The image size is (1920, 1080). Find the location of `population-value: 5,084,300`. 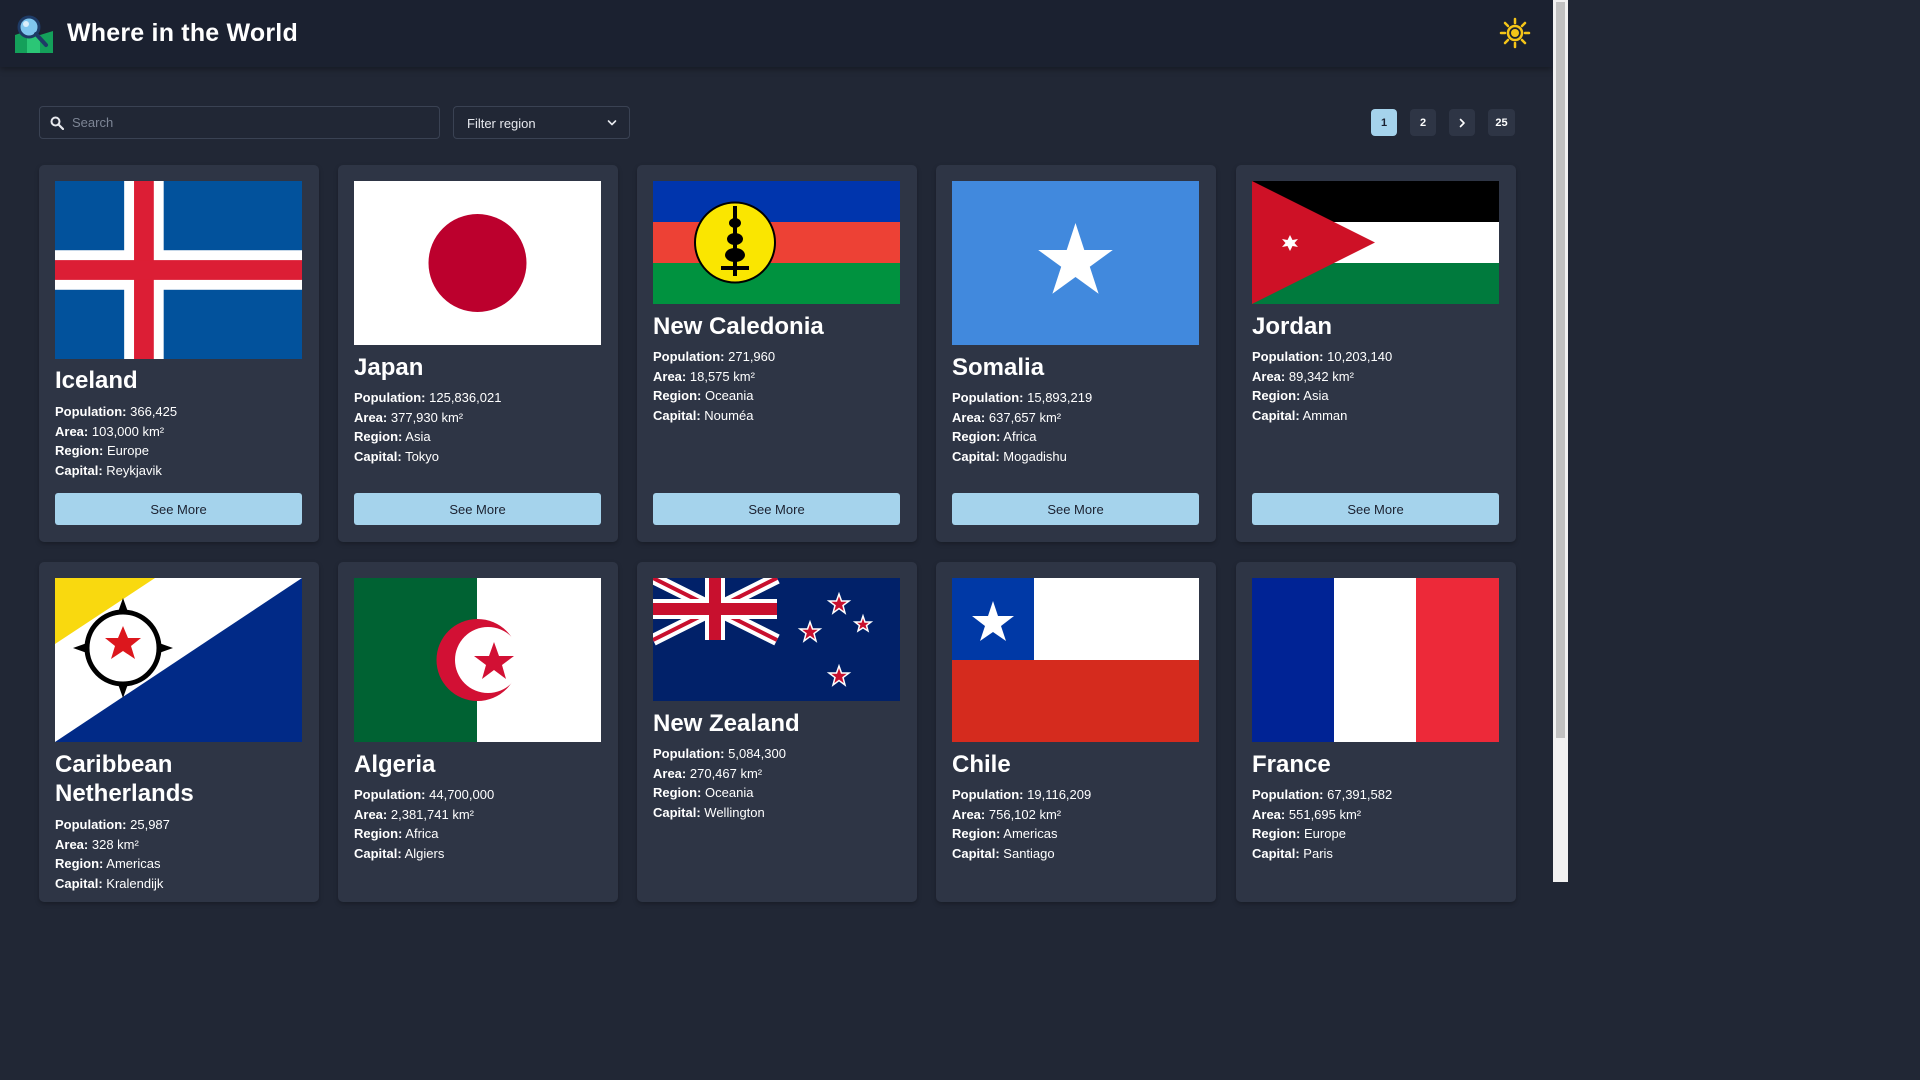

population-value: 5,084,300 is located at coordinates (757, 753).